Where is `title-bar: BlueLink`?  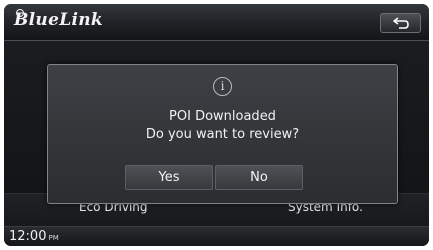
title-bar: BlueLink is located at coordinates (216, 22).